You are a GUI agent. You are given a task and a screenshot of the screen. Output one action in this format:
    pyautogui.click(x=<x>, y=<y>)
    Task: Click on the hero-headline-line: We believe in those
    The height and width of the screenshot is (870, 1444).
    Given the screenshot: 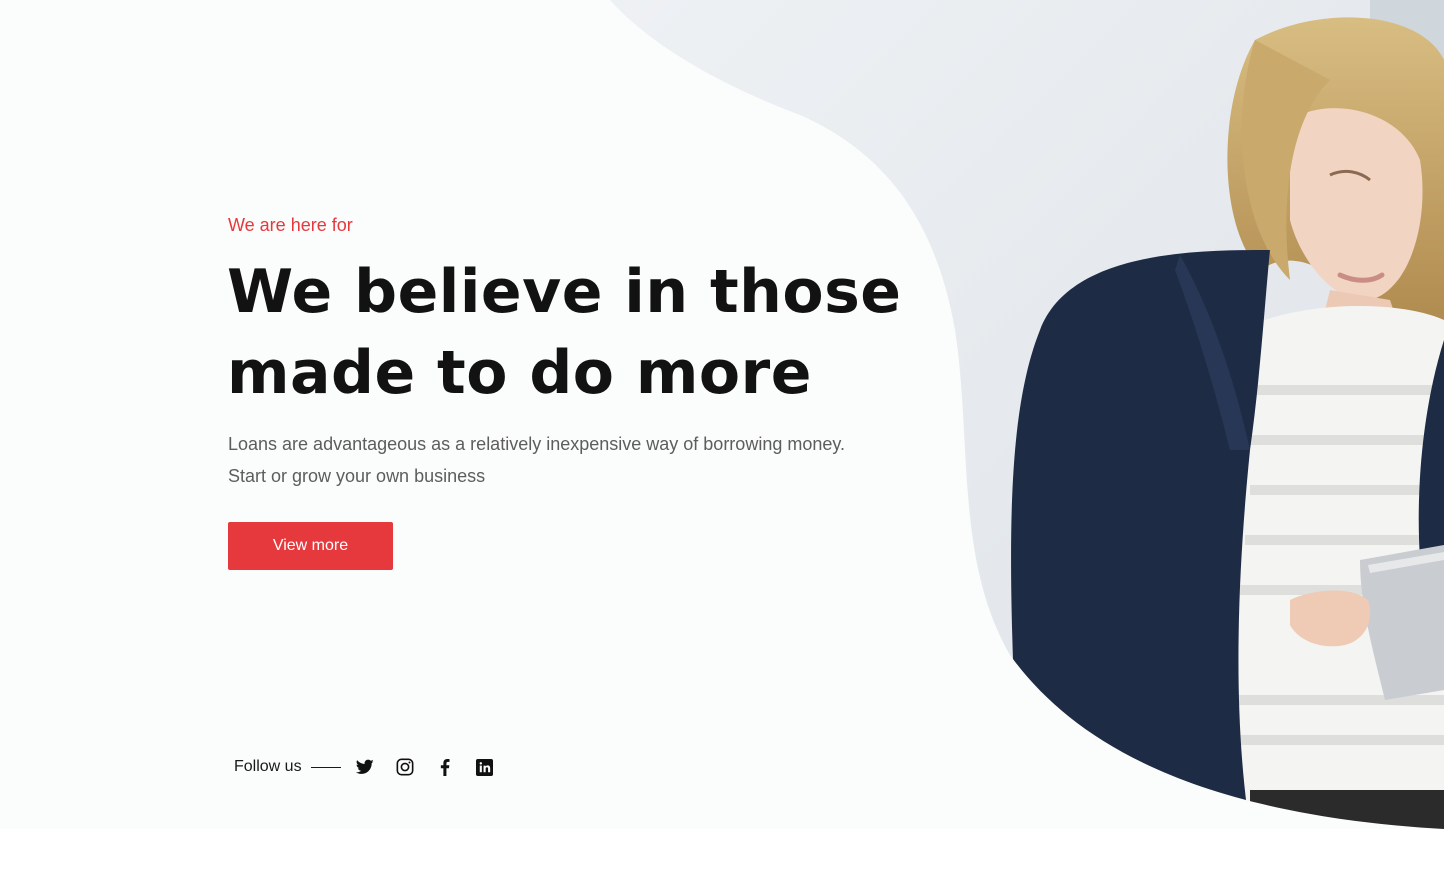 What is the action you would take?
    pyautogui.click(x=564, y=292)
    